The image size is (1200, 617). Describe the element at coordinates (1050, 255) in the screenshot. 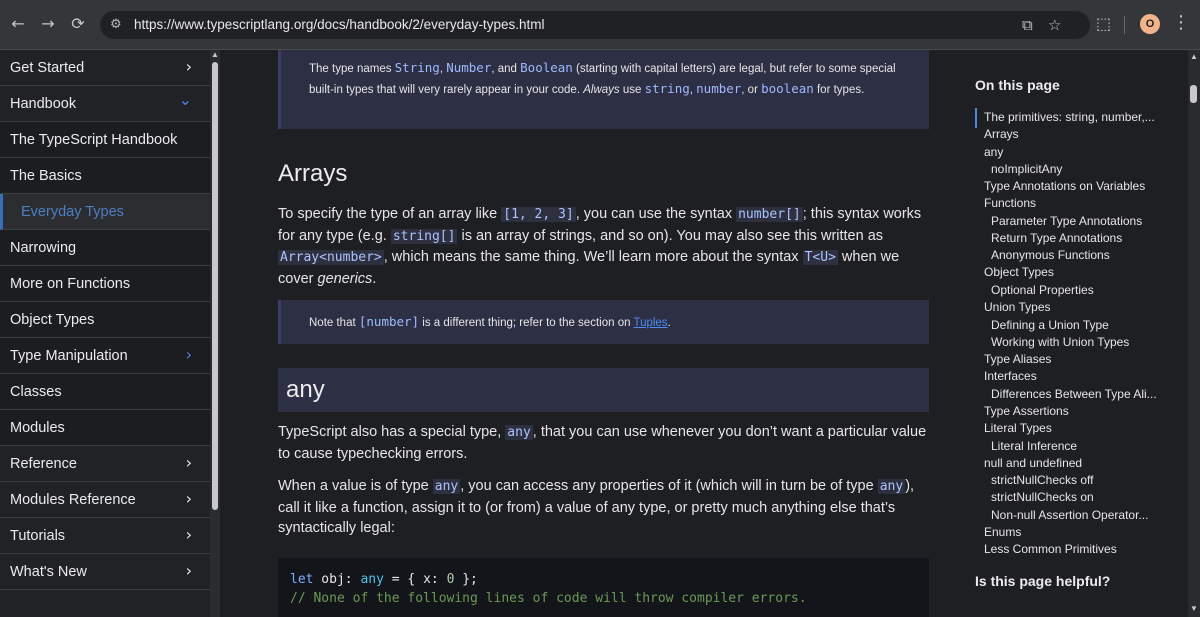

I see `toc-item: Anonymous Functions` at that location.